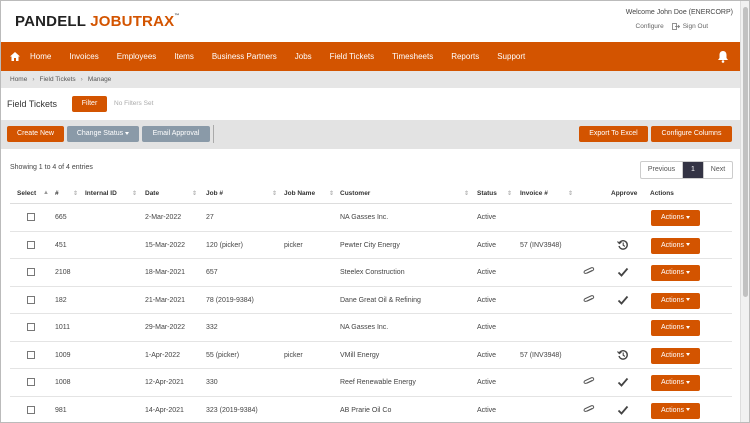 The height and width of the screenshot is (423, 750). I want to click on col-header-job-name: Job Name, so click(299, 193).